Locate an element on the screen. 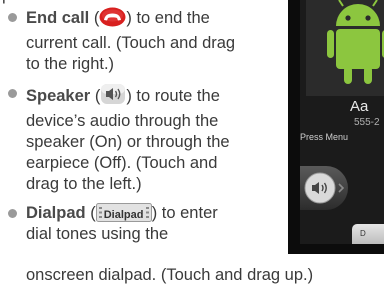 The width and height of the screenshot is (384, 288). term-speaker: Speaker is located at coordinates (58, 96).